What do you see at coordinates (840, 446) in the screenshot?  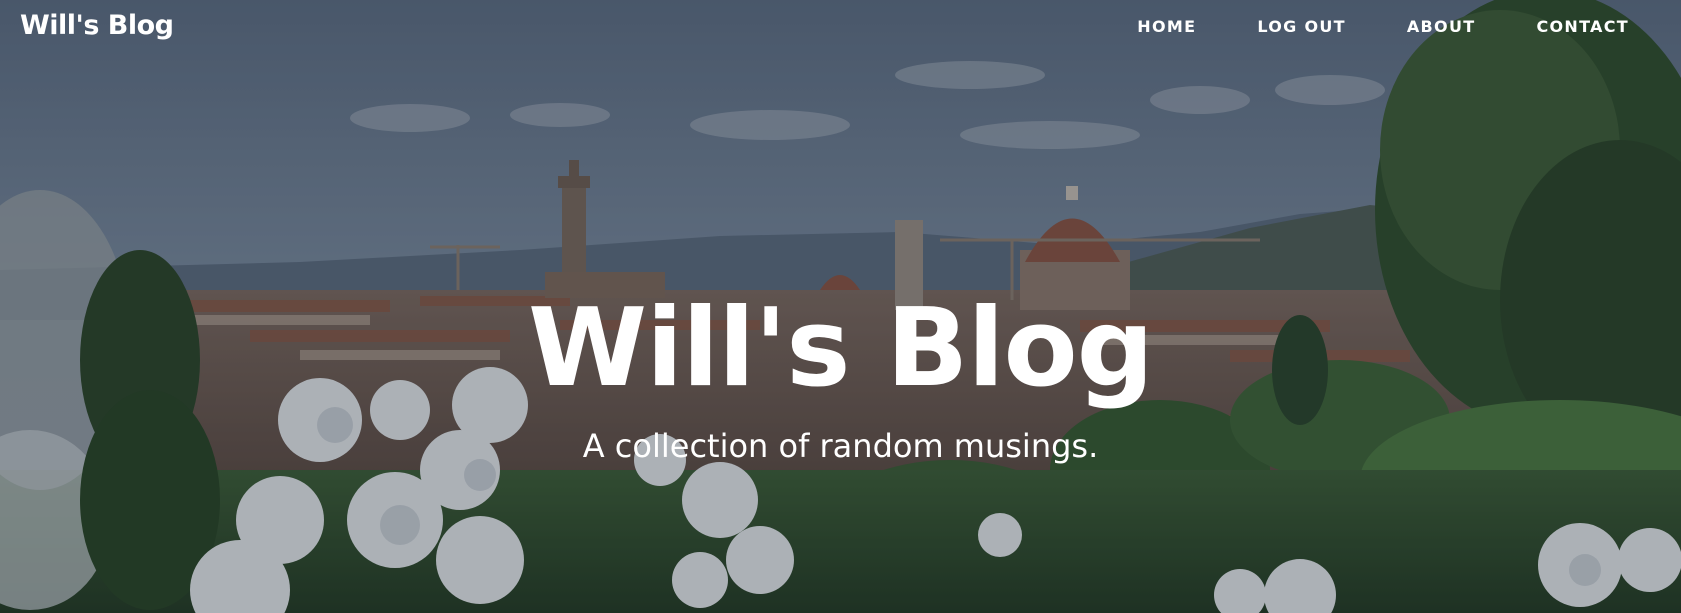 I see `site-subtitle: A collection of random musings.` at bounding box center [840, 446].